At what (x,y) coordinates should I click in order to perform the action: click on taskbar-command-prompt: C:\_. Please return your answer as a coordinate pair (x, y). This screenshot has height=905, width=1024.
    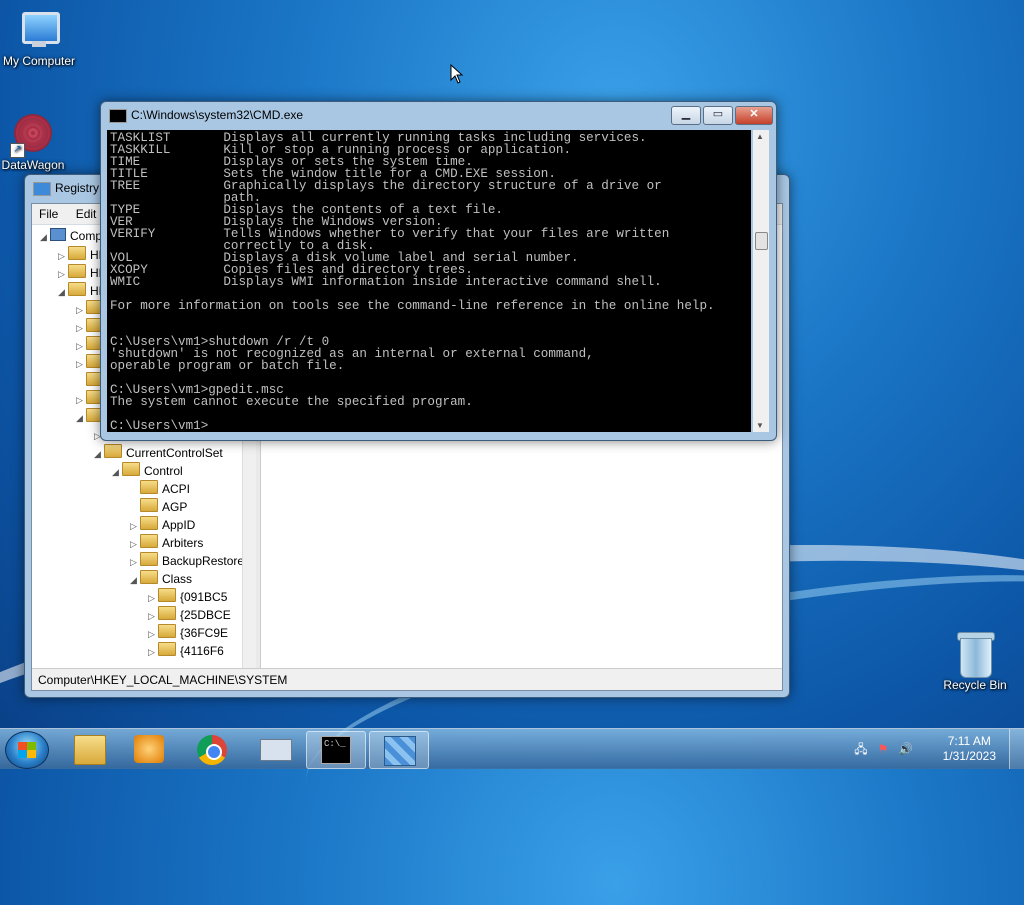
    Looking at the image, I should click on (336, 750).